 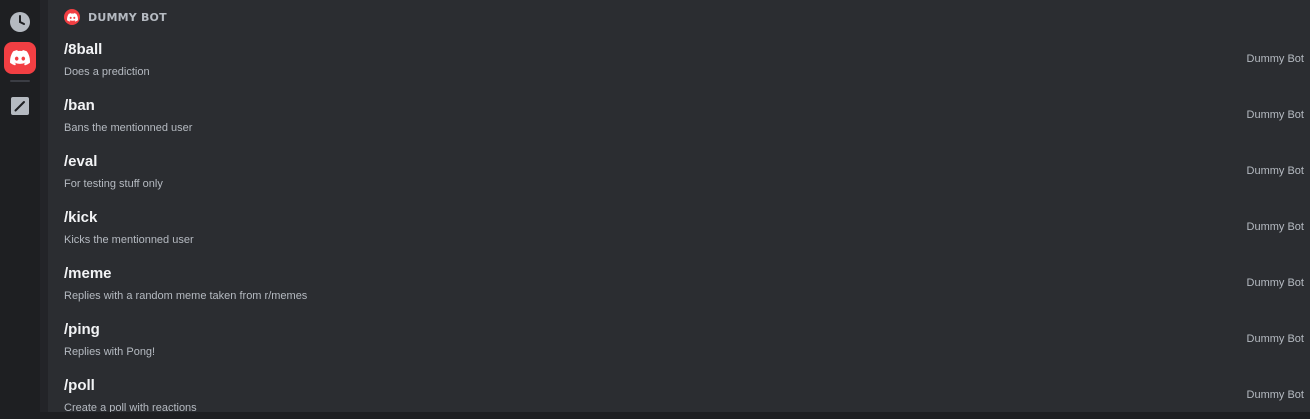 What do you see at coordinates (113, 184) in the screenshot?
I see `command-description: For testing stuff only` at bounding box center [113, 184].